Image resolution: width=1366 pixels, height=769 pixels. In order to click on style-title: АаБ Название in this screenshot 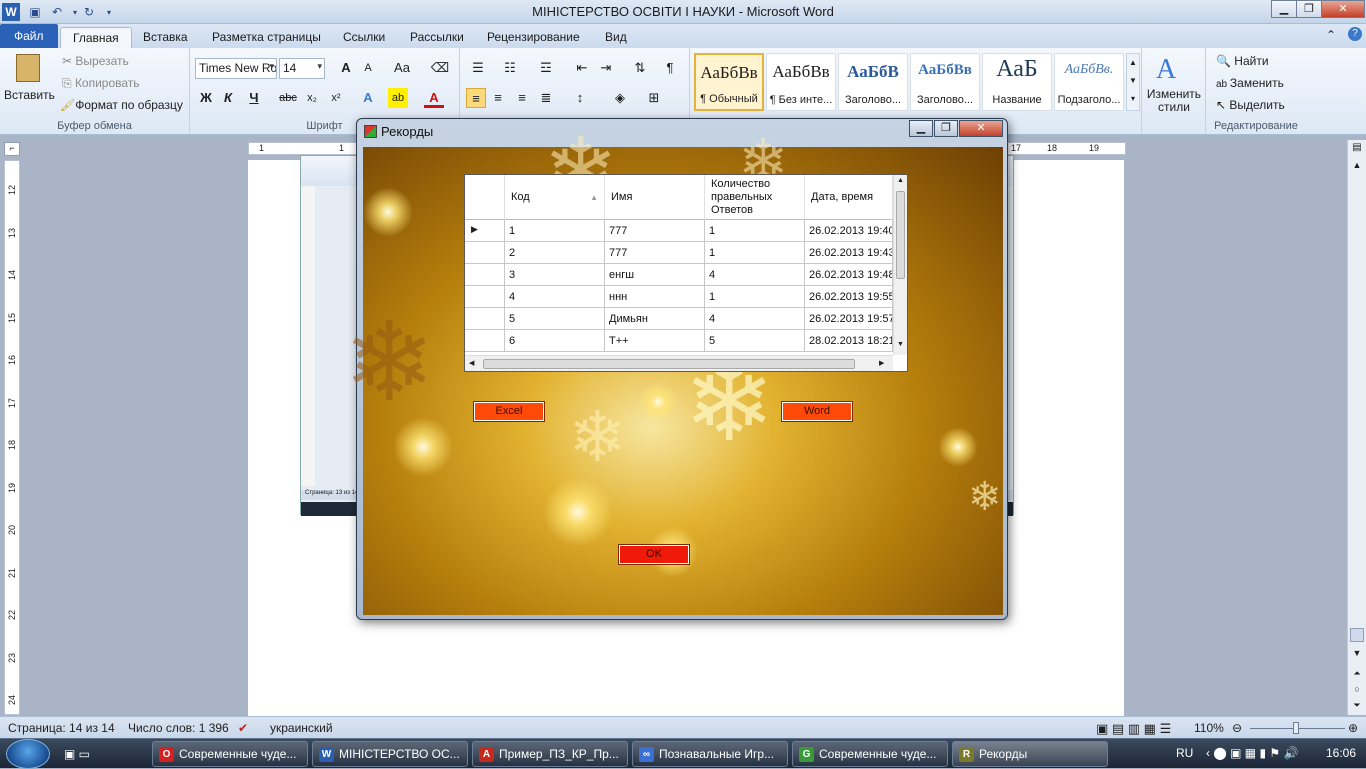, I will do `click(1017, 82)`.